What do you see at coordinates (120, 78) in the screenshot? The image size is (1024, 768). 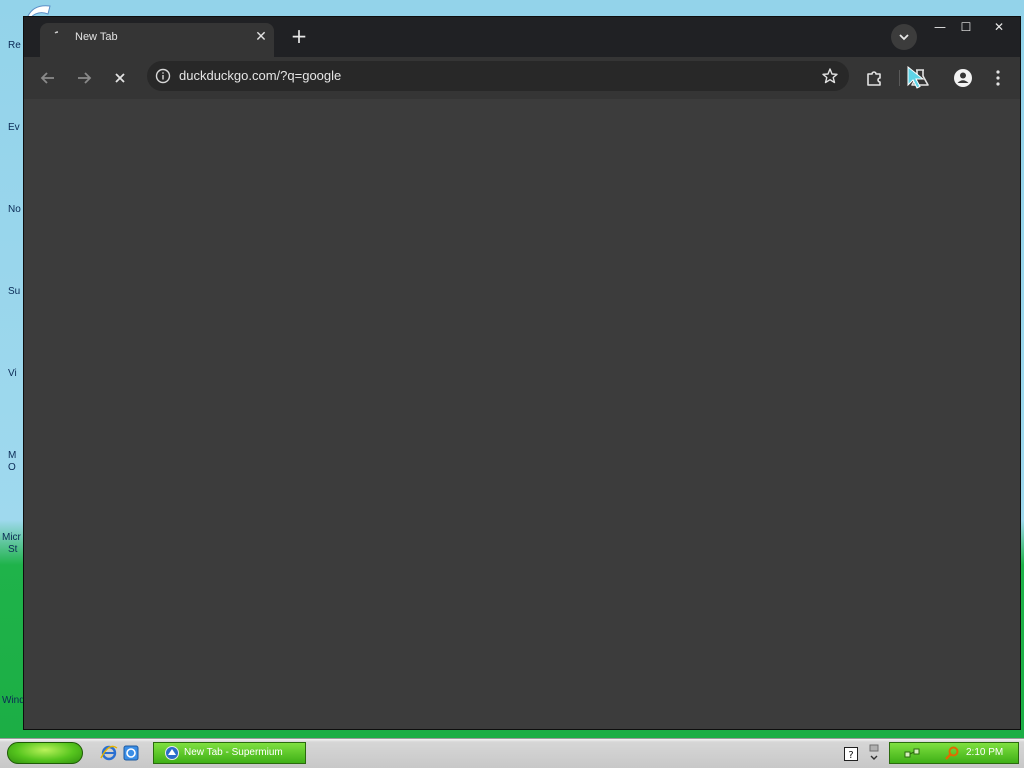 I see `stop-icon` at bounding box center [120, 78].